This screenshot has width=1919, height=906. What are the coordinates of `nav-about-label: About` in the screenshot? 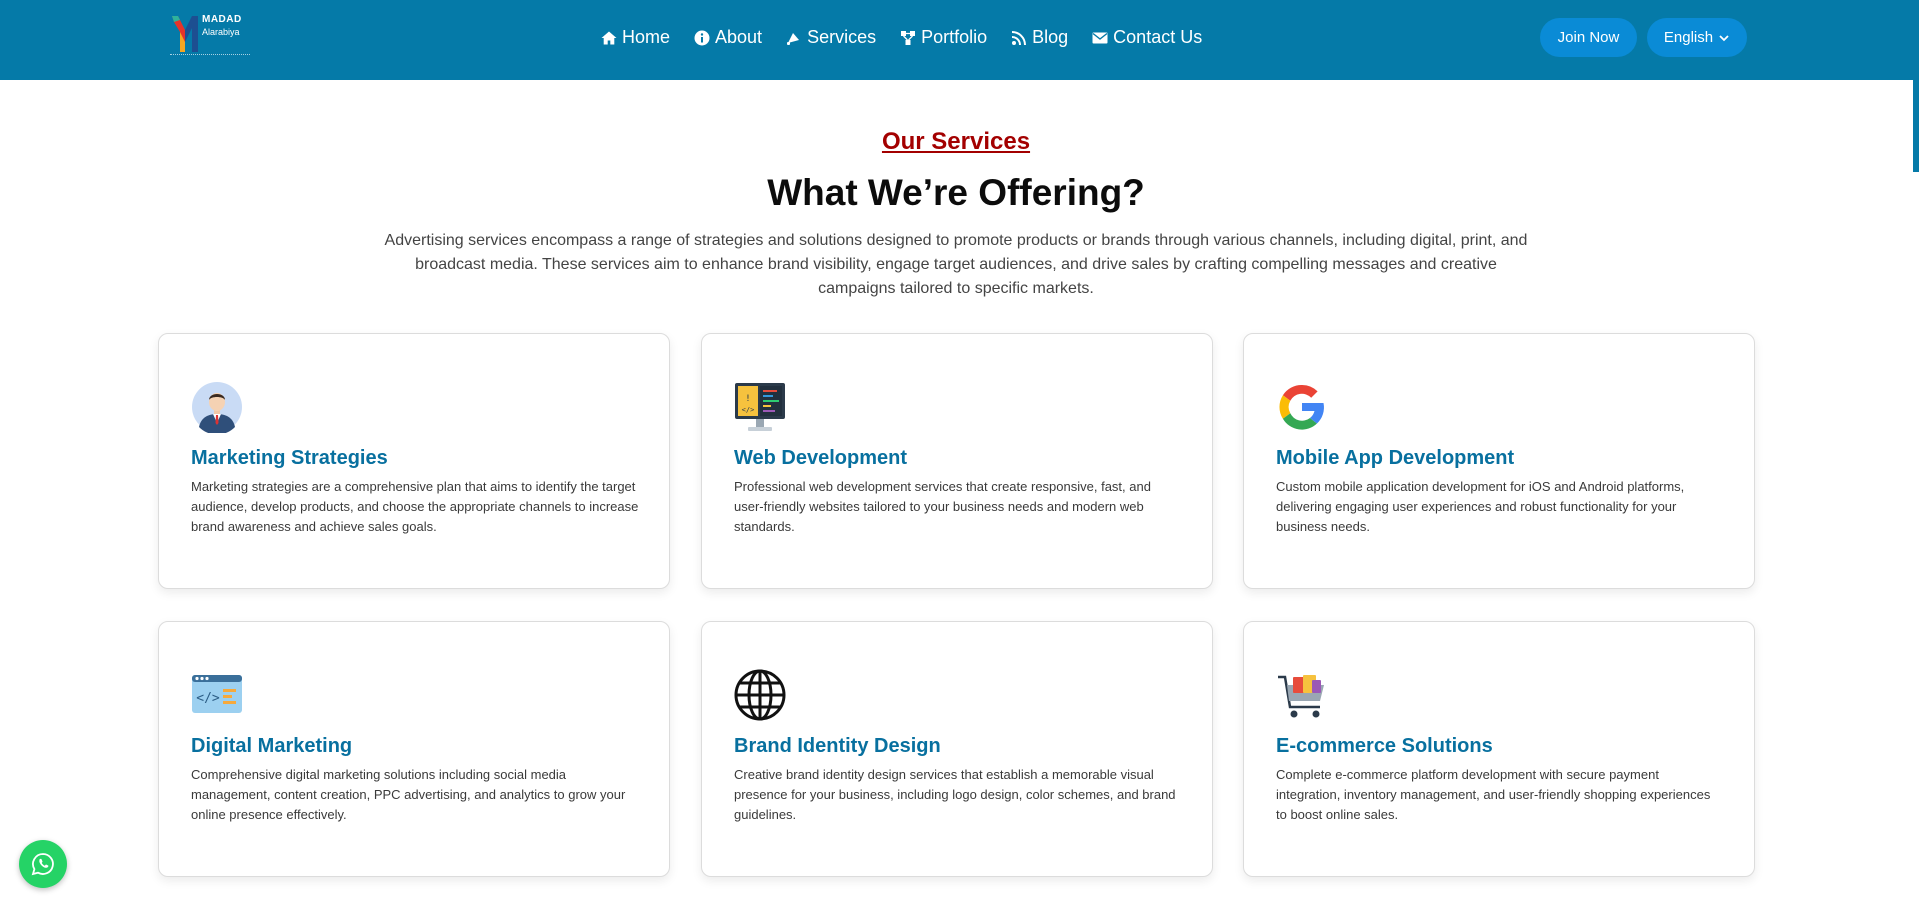 It's located at (739, 37).